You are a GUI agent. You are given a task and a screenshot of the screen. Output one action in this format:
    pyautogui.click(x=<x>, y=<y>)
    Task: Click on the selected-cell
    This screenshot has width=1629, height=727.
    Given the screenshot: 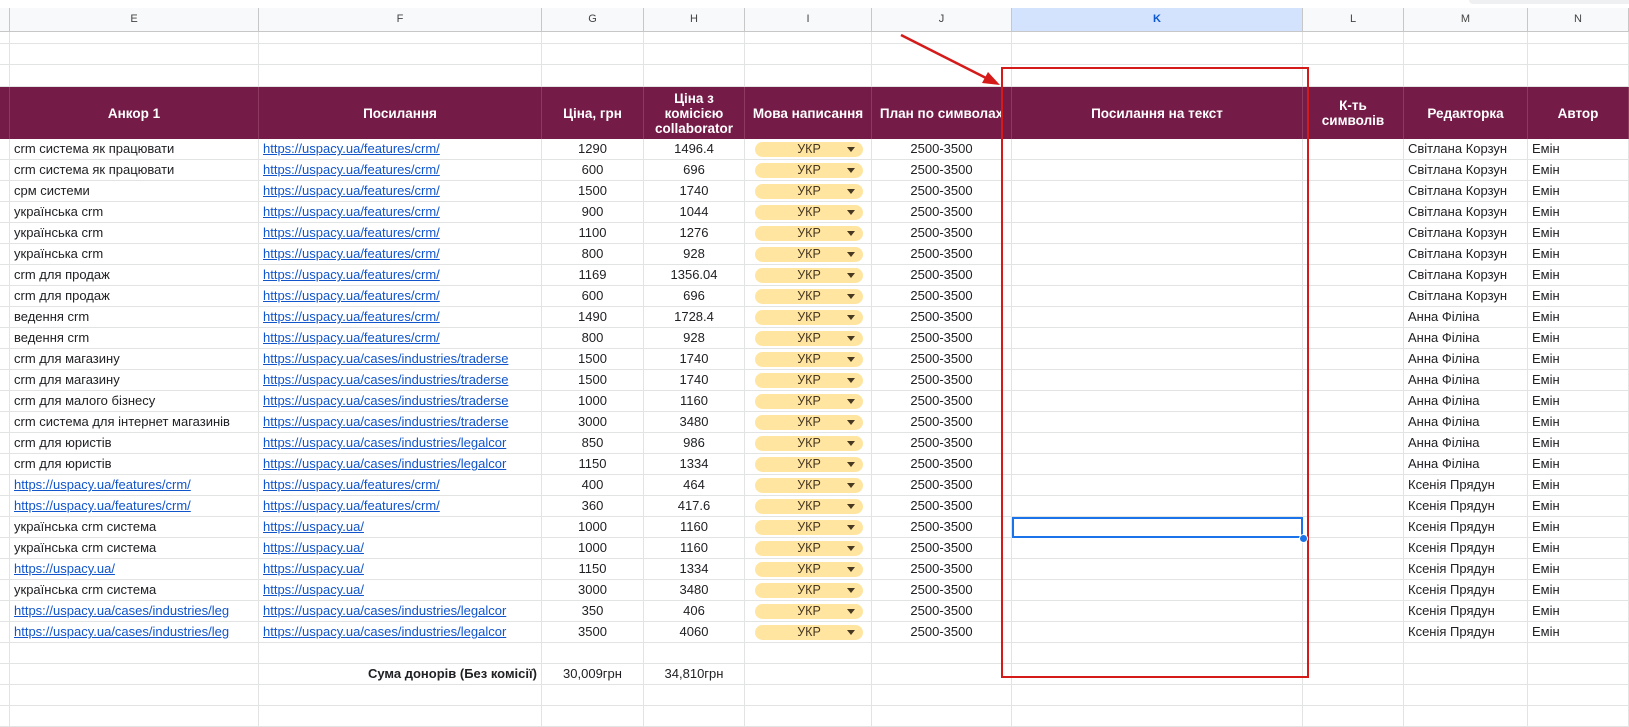 What is the action you would take?
    pyautogui.click(x=1157, y=527)
    